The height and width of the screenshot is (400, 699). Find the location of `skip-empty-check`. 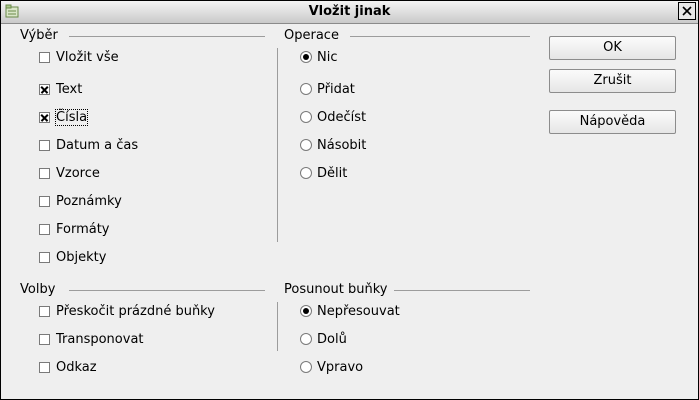

skip-empty-check is located at coordinates (44, 311).